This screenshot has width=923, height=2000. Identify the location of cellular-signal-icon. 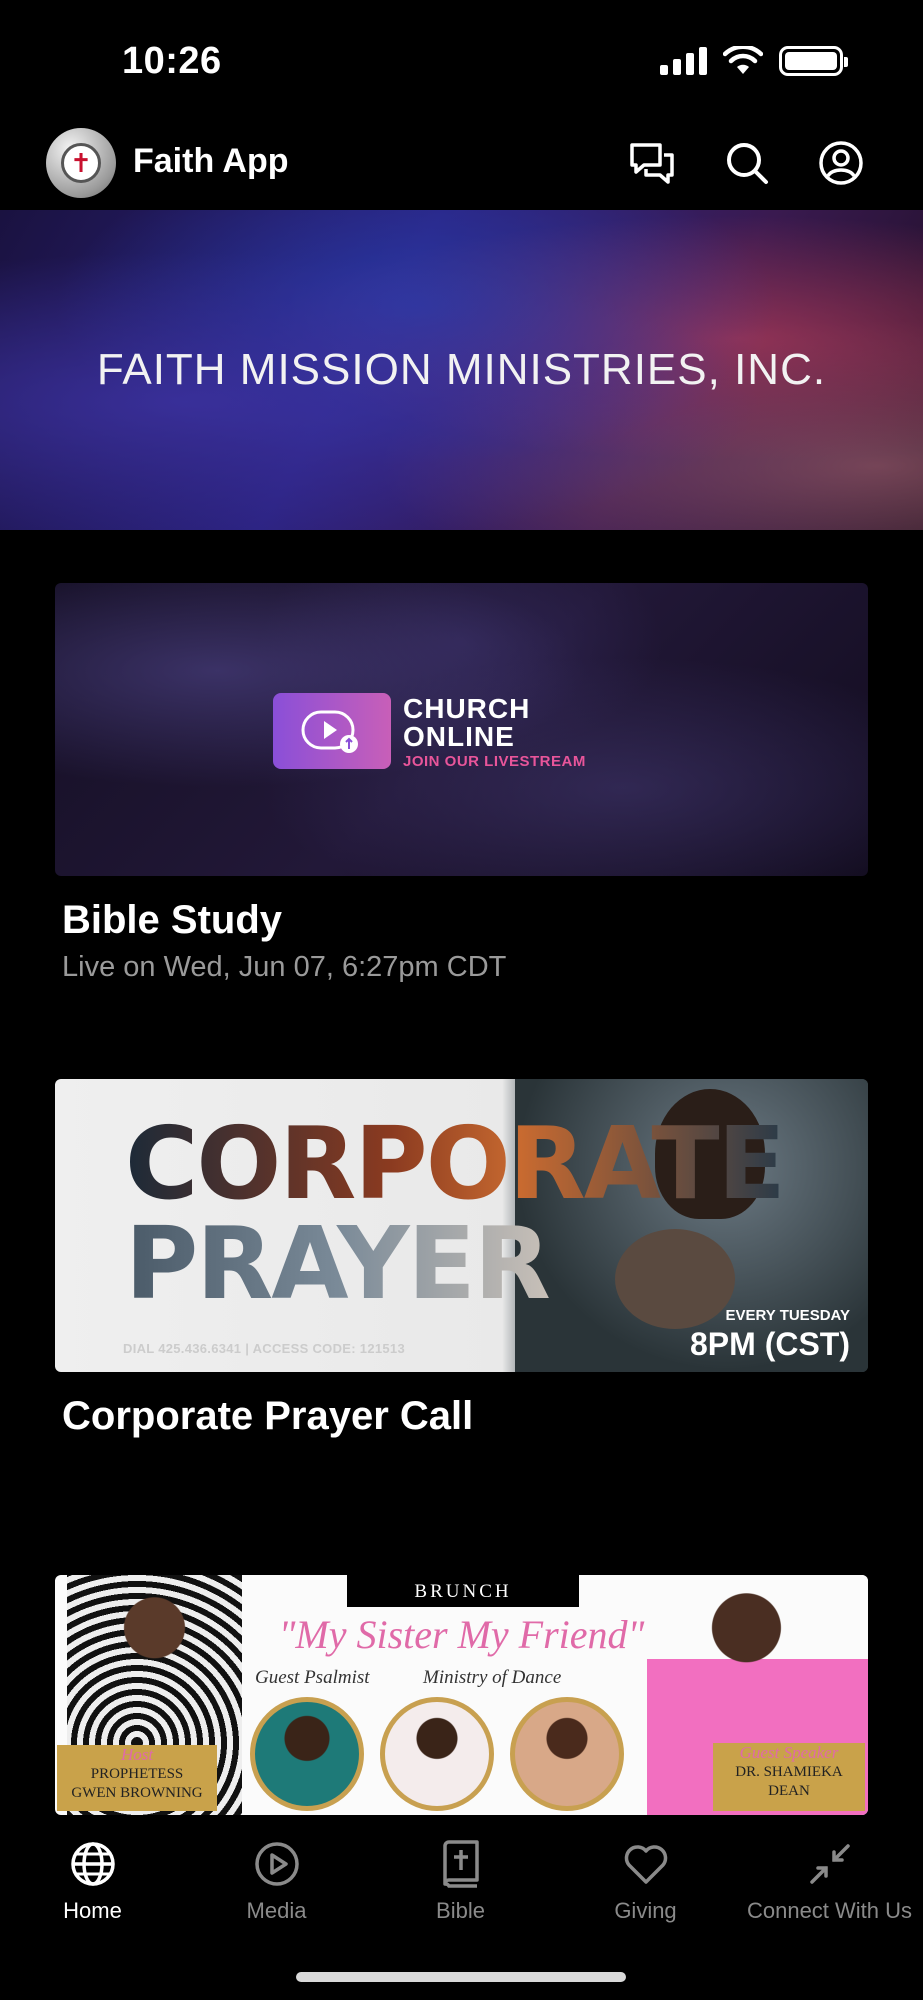
(683, 61).